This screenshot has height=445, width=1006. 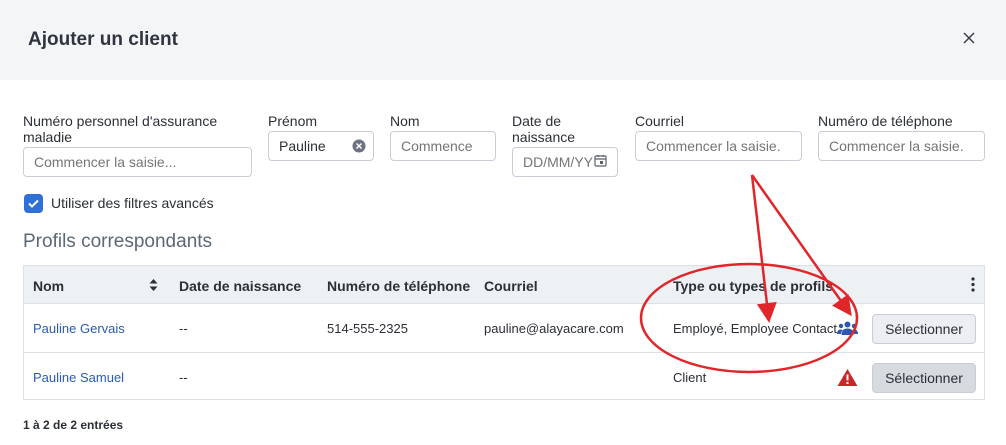 What do you see at coordinates (405, 121) in the screenshot?
I see `last-name-label: Nom` at bounding box center [405, 121].